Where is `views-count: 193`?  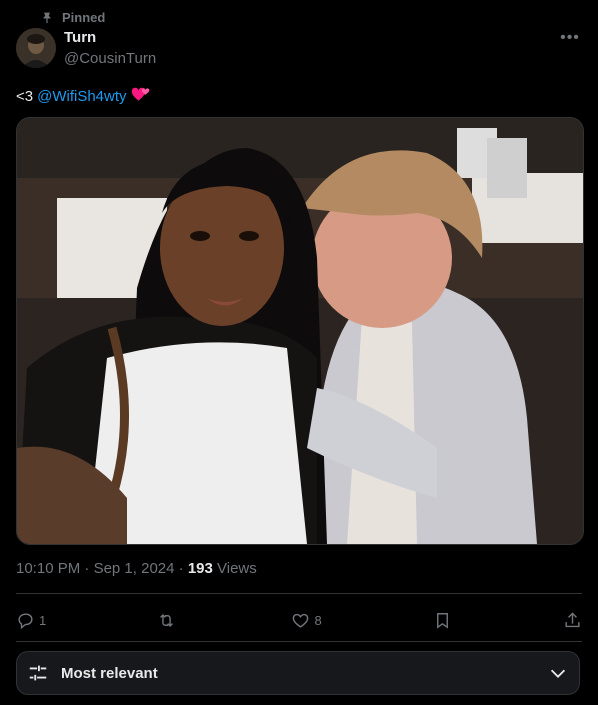
views-count: 193 is located at coordinates (200, 568).